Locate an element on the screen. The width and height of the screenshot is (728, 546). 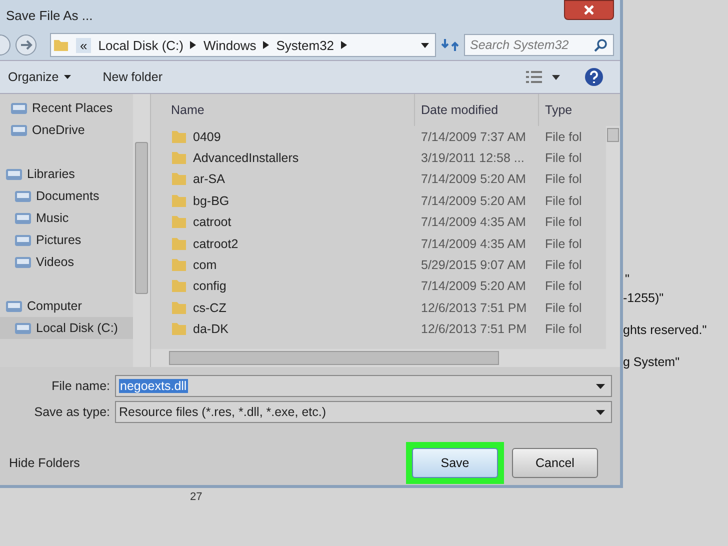
date-cell-text: 12/6/2013 7:51 PM is located at coordinates (474, 307).